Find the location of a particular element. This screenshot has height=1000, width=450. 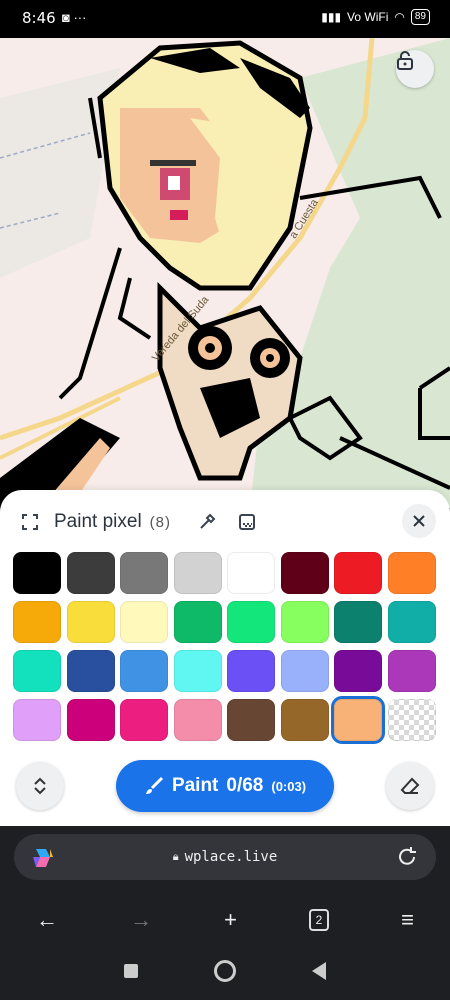

close-icon is located at coordinates (419, 521).